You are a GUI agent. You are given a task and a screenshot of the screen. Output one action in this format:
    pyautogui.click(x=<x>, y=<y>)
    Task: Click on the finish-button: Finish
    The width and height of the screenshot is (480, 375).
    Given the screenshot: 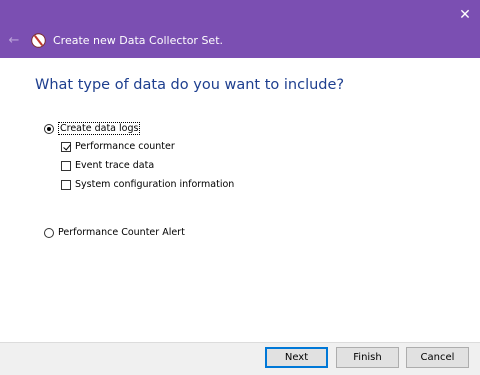 What is the action you would take?
    pyautogui.click(x=367, y=357)
    